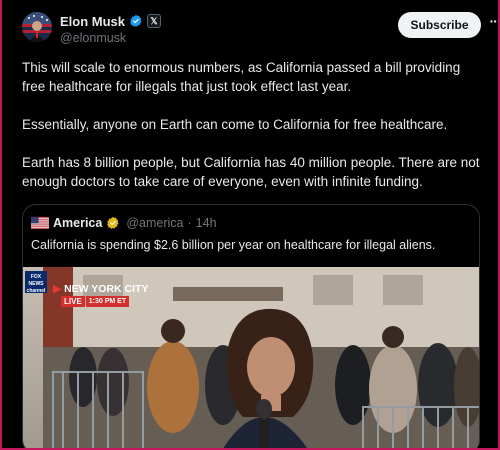 Image resolution: width=500 pixels, height=450 pixels. I want to click on quote-header: America @america · 14h, so click(124, 223).